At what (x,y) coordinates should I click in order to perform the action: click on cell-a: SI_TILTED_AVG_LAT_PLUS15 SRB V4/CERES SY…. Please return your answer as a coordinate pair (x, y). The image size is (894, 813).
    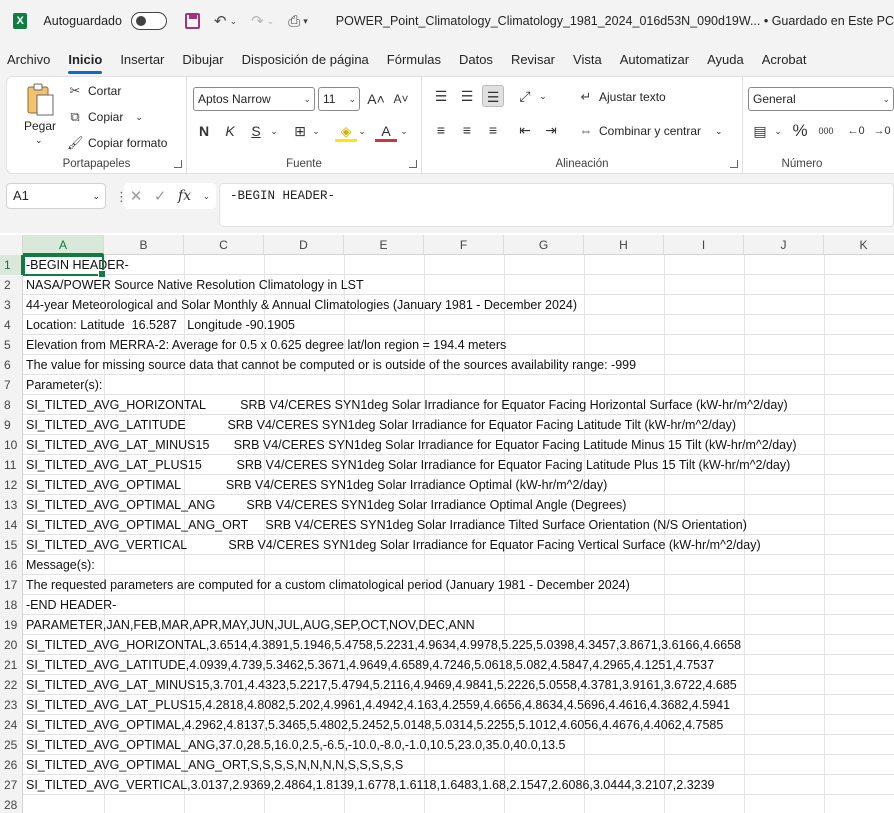
    Looking at the image, I should click on (408, 465).